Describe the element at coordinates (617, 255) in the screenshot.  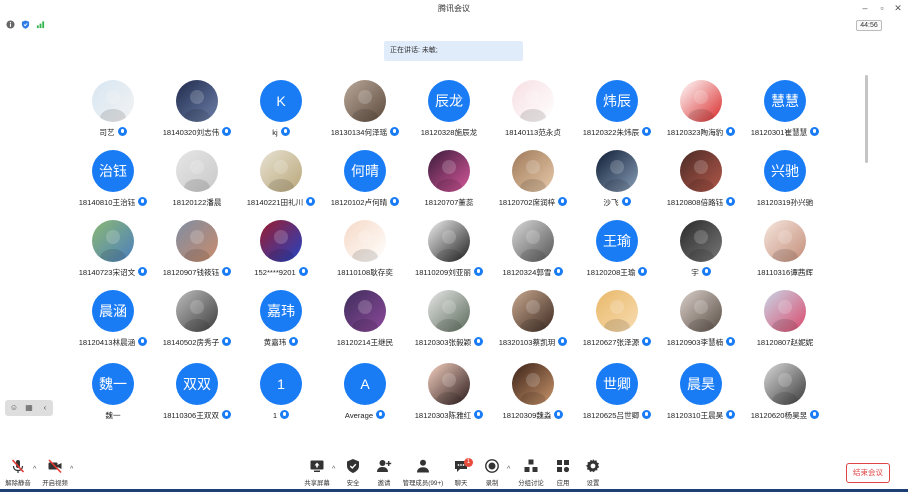
I see `participant-tile: 王瑜 18120208王瑜` at that location.